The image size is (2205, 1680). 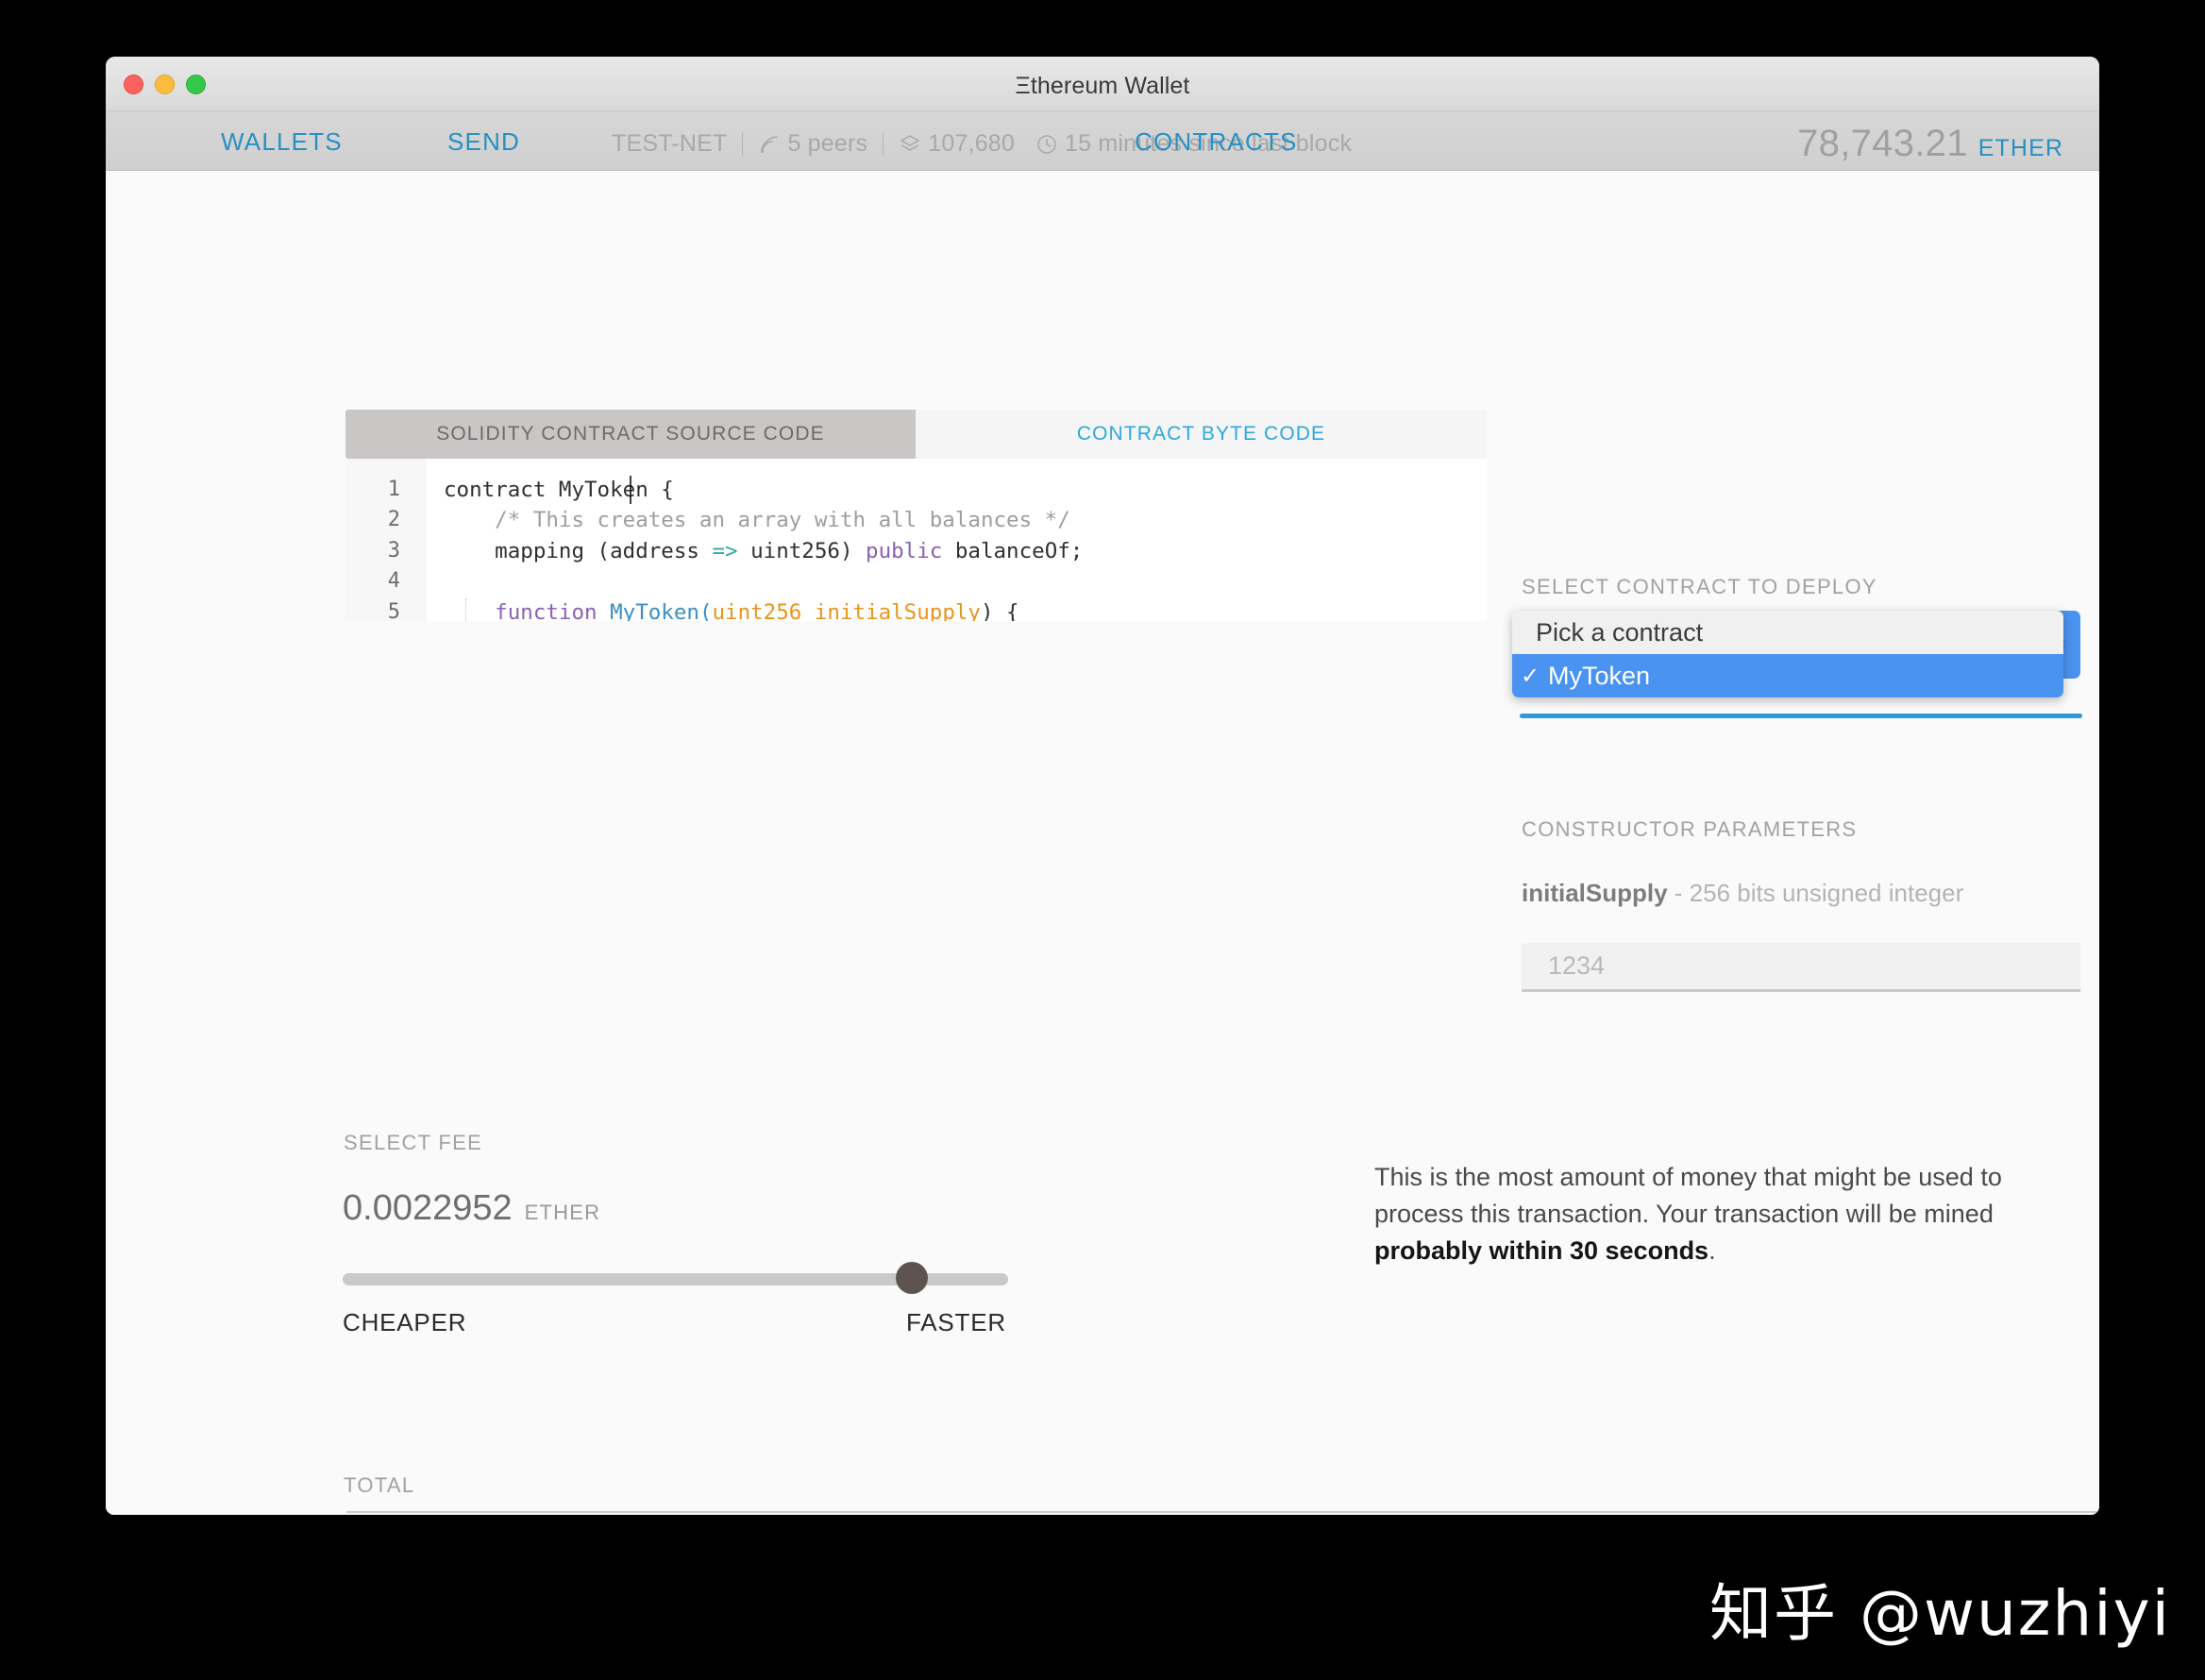 What do you see at coordinates (802, 550) in the screenshot?
I see `code-text: uint256)` at bounding box center [802, 550].